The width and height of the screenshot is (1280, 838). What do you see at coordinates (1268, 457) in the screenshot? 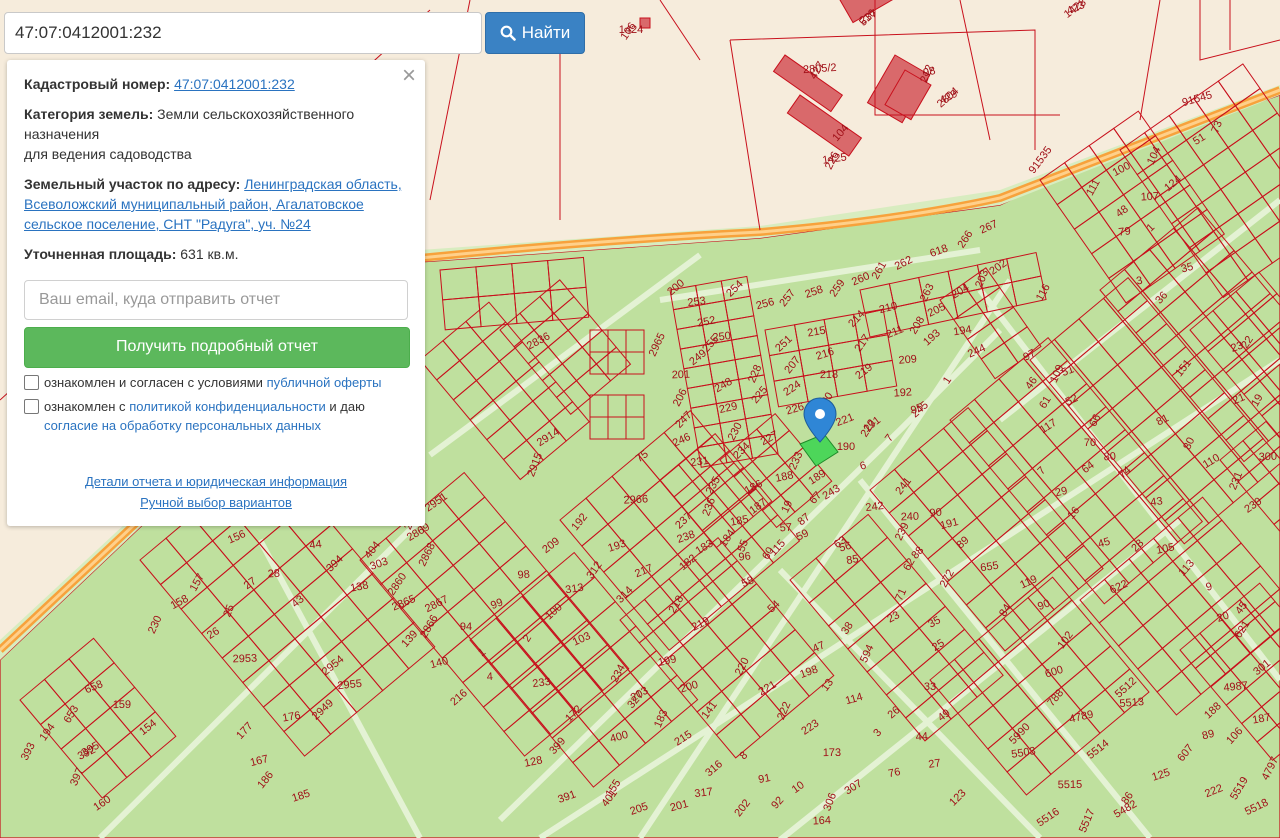
I see `parcel-number-label: 300` at bounding box center [1268, 457].